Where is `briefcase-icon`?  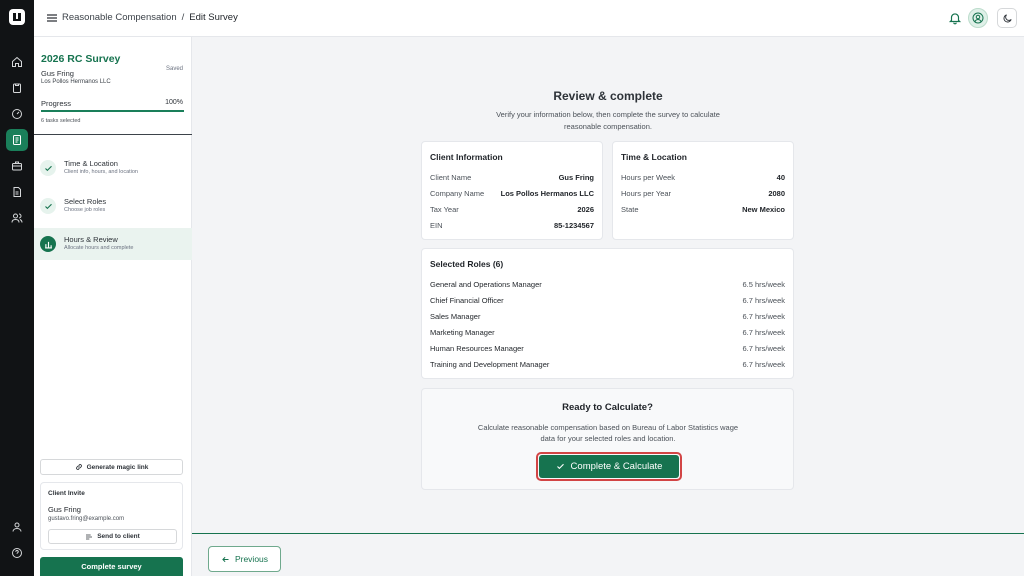 briefcase-icon is located at coordinates (17, 166).